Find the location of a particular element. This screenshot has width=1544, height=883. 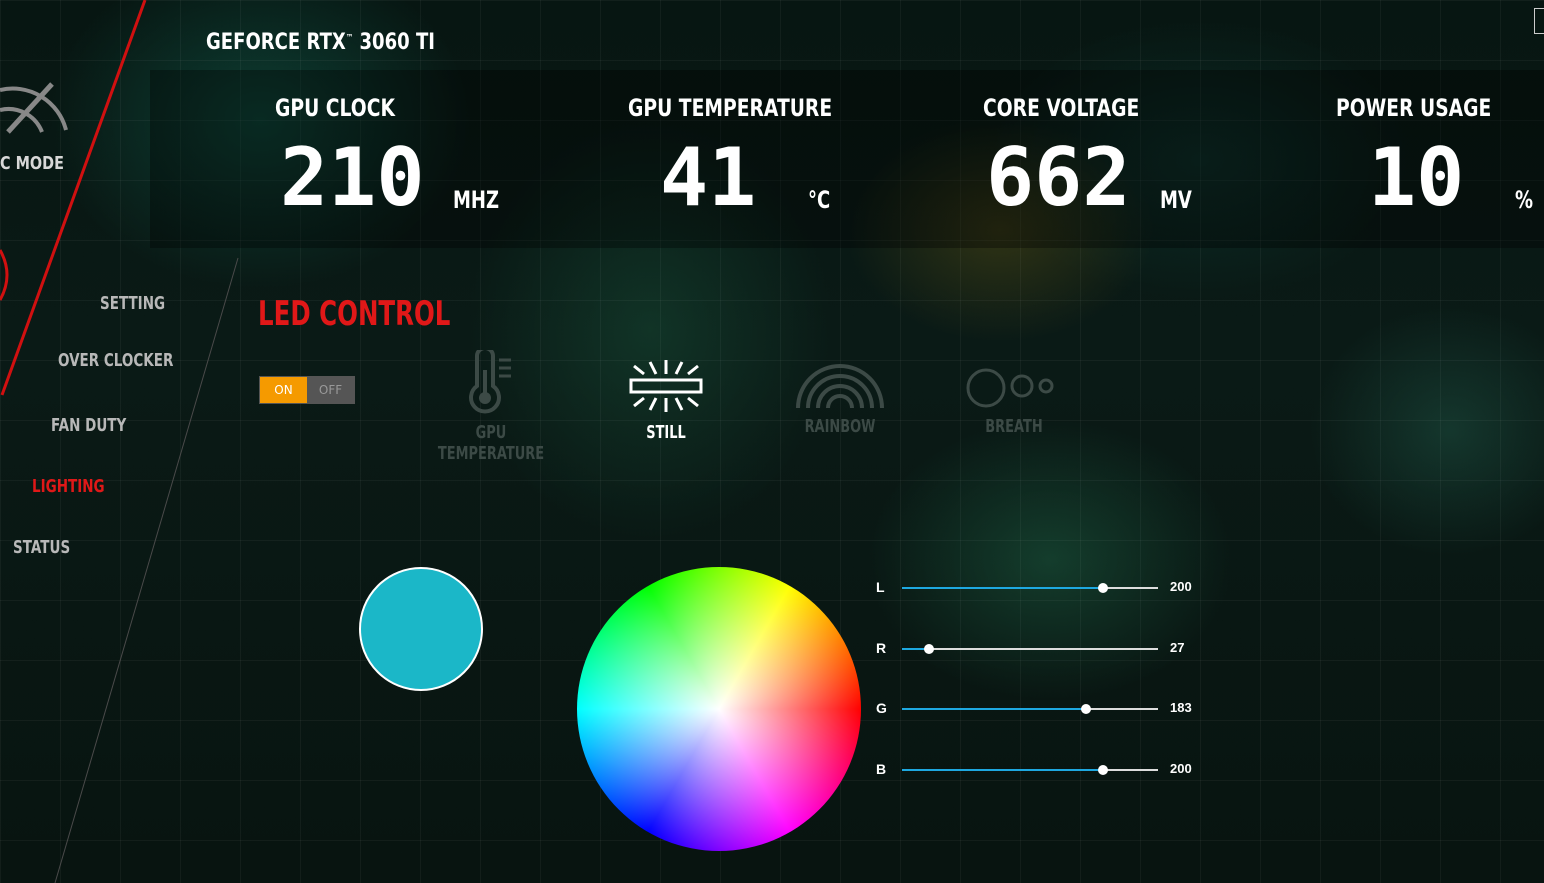

speedometer-icon is located at coordinates (34, 108).